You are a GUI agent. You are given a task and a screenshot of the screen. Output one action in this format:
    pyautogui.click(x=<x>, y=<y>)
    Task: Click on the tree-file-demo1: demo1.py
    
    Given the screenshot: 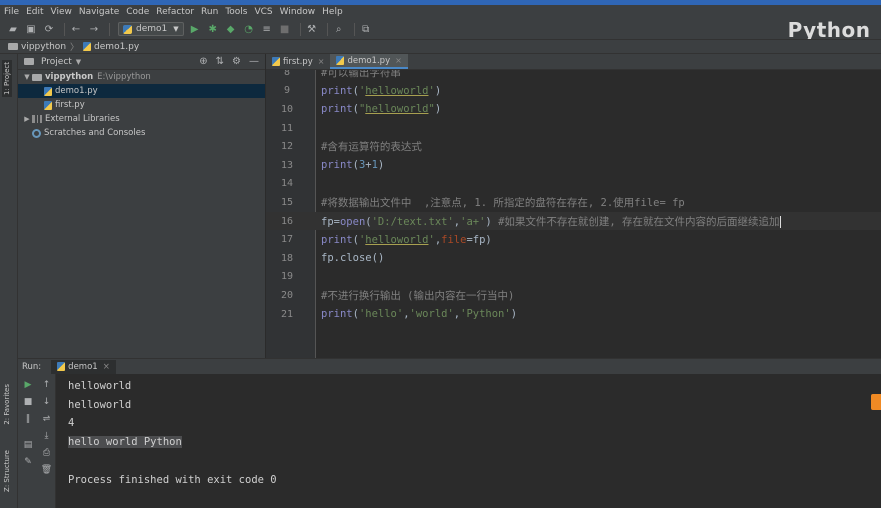 What is the action you would take?
    pyautogui.click(x=141, y=91)
    